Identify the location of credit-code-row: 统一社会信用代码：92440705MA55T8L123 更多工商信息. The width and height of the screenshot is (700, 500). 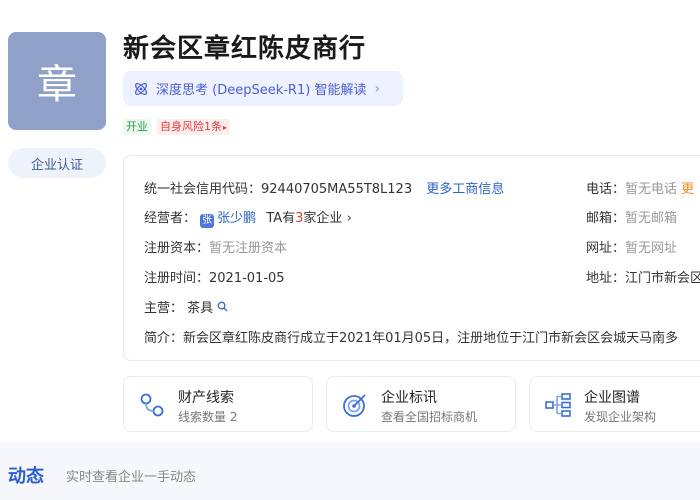
(324, 189).